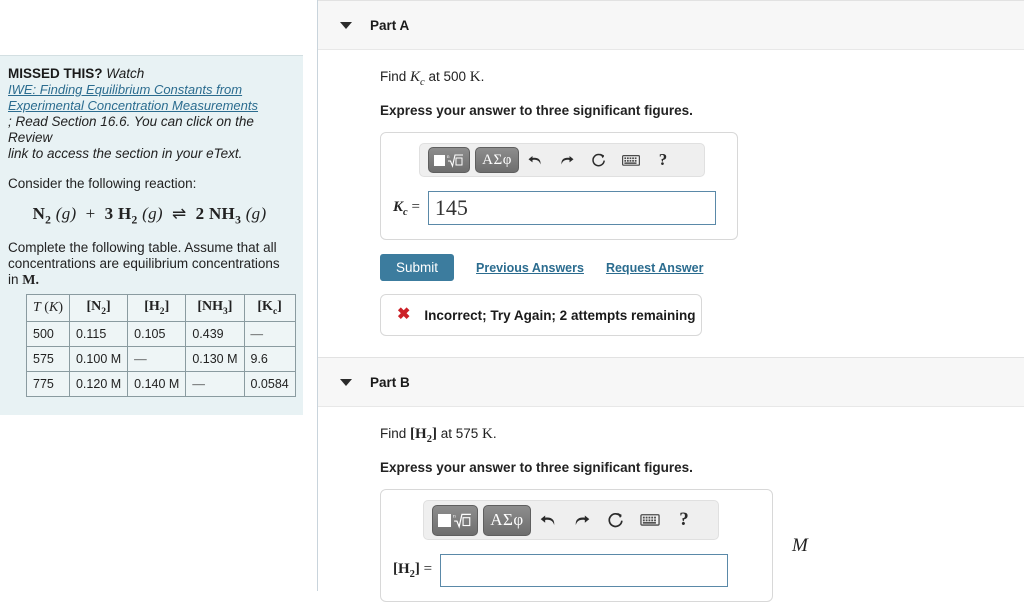  I want to click on table-header-kc: [Kc], so click(269, 308).